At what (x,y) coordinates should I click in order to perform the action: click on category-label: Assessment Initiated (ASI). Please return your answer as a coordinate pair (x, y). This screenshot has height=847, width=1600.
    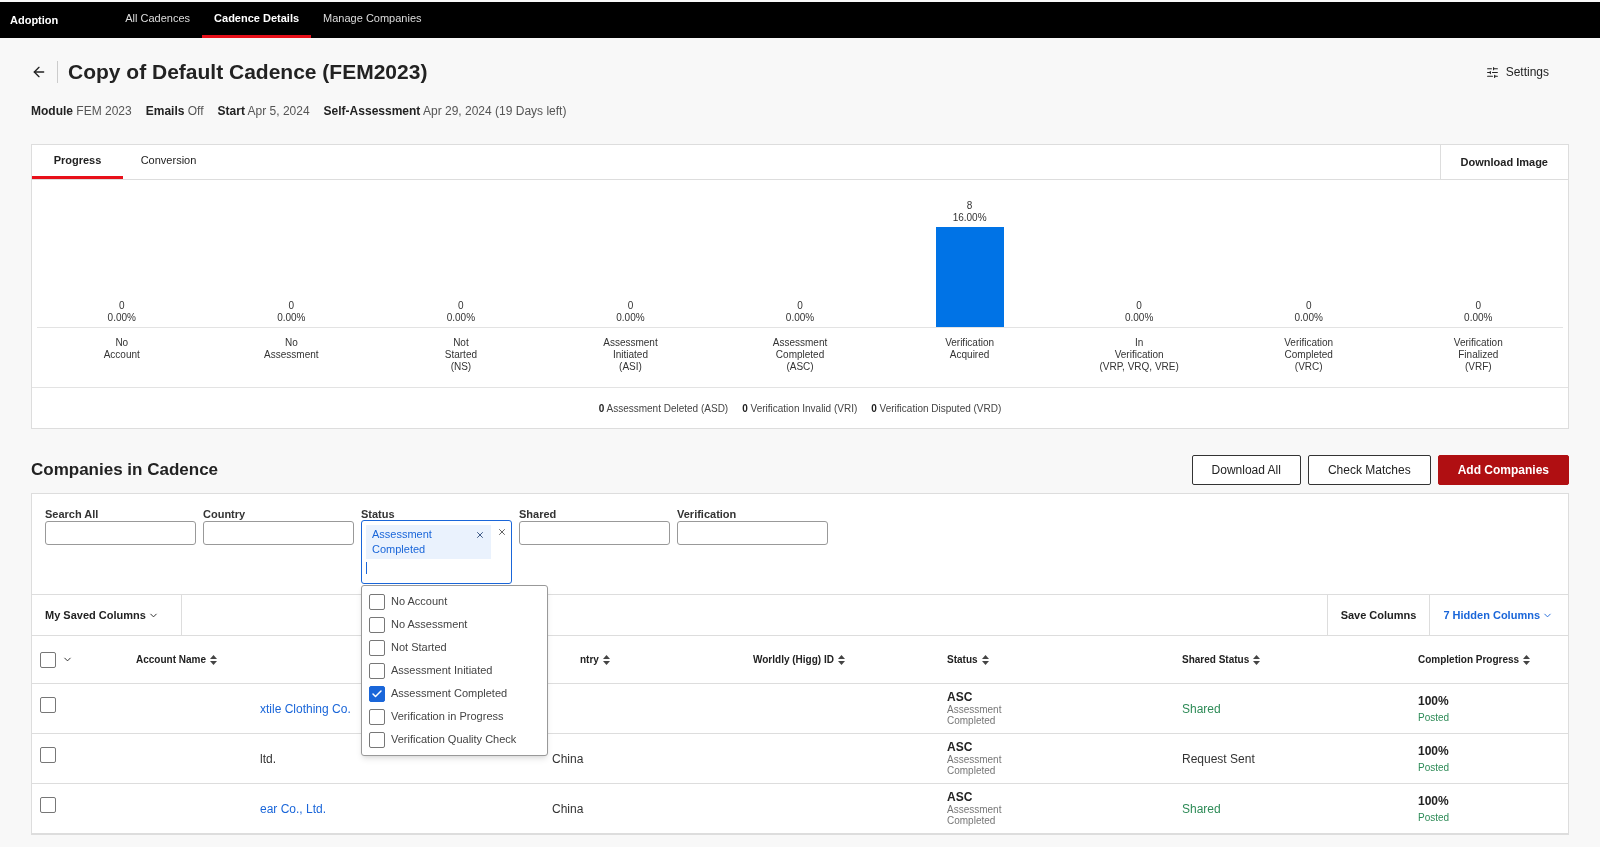
    Looking at the image, I should click on (630, 355).